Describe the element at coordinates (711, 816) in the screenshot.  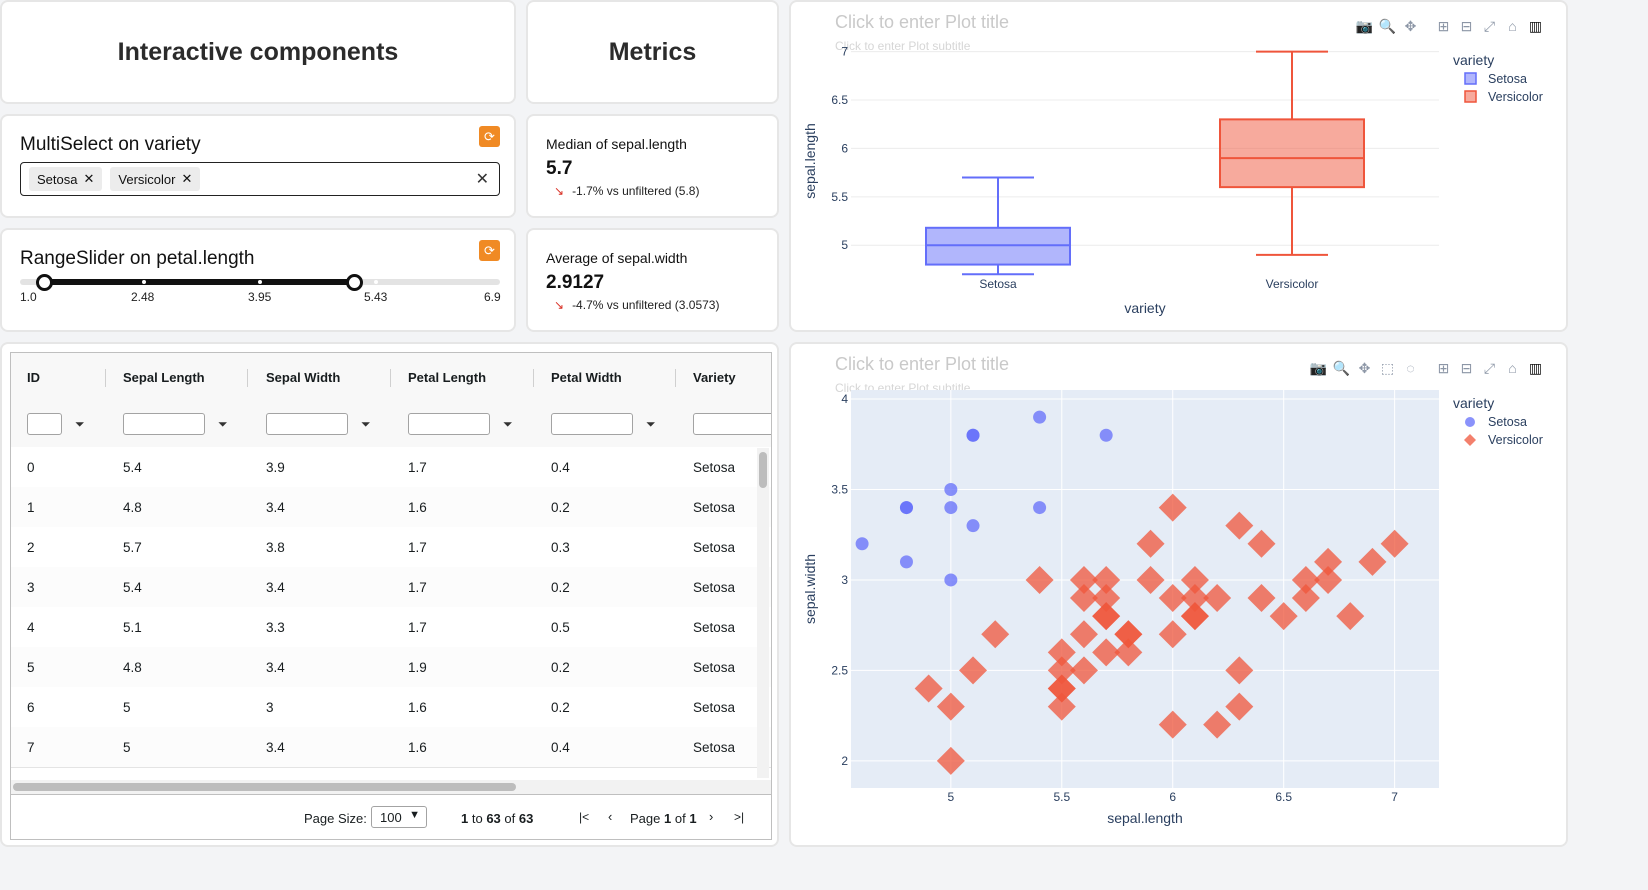
I see `next-page-icon: ›` at that location.